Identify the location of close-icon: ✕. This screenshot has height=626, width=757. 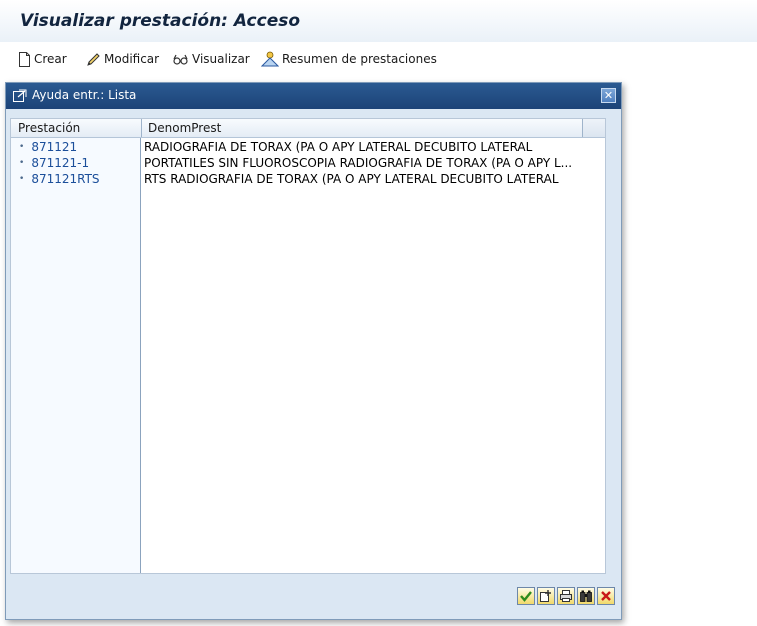
(608, 95).